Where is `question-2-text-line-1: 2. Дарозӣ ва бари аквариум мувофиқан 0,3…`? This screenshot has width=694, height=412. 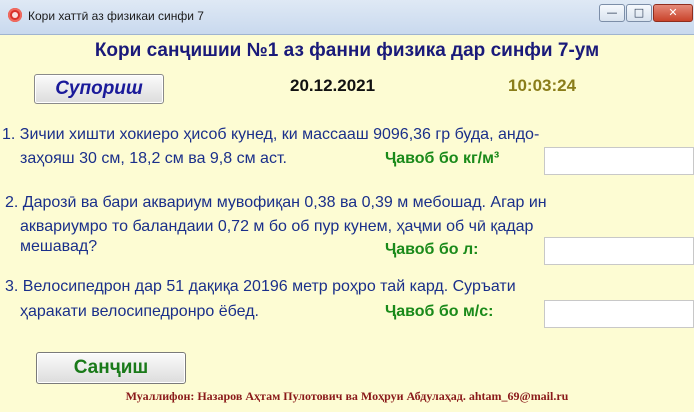 question-2-text-line-1: 2. Дарозӣ ва бари аквариум мувофиқан 0,3… is located at coordinates (276, 202).